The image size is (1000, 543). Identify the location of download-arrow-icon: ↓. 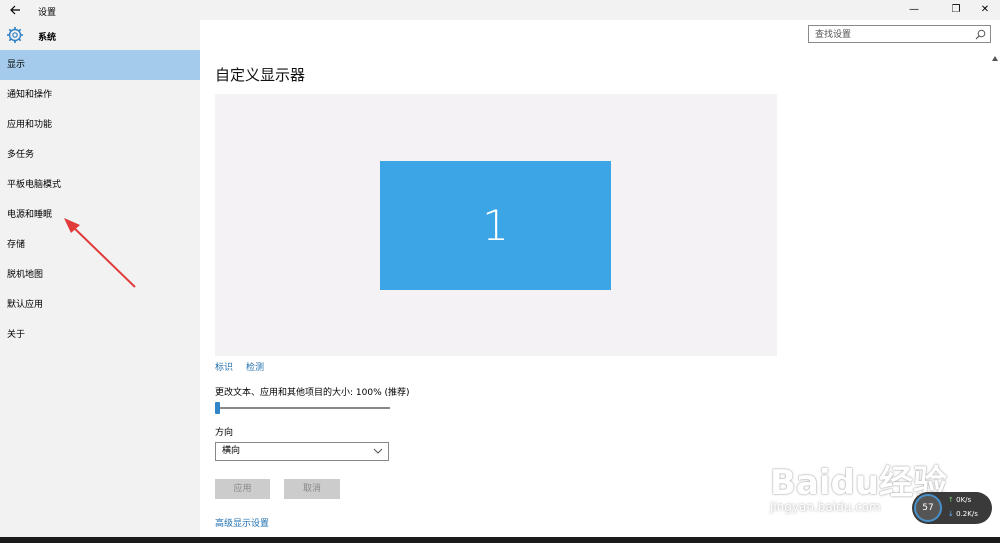
(951, 514).